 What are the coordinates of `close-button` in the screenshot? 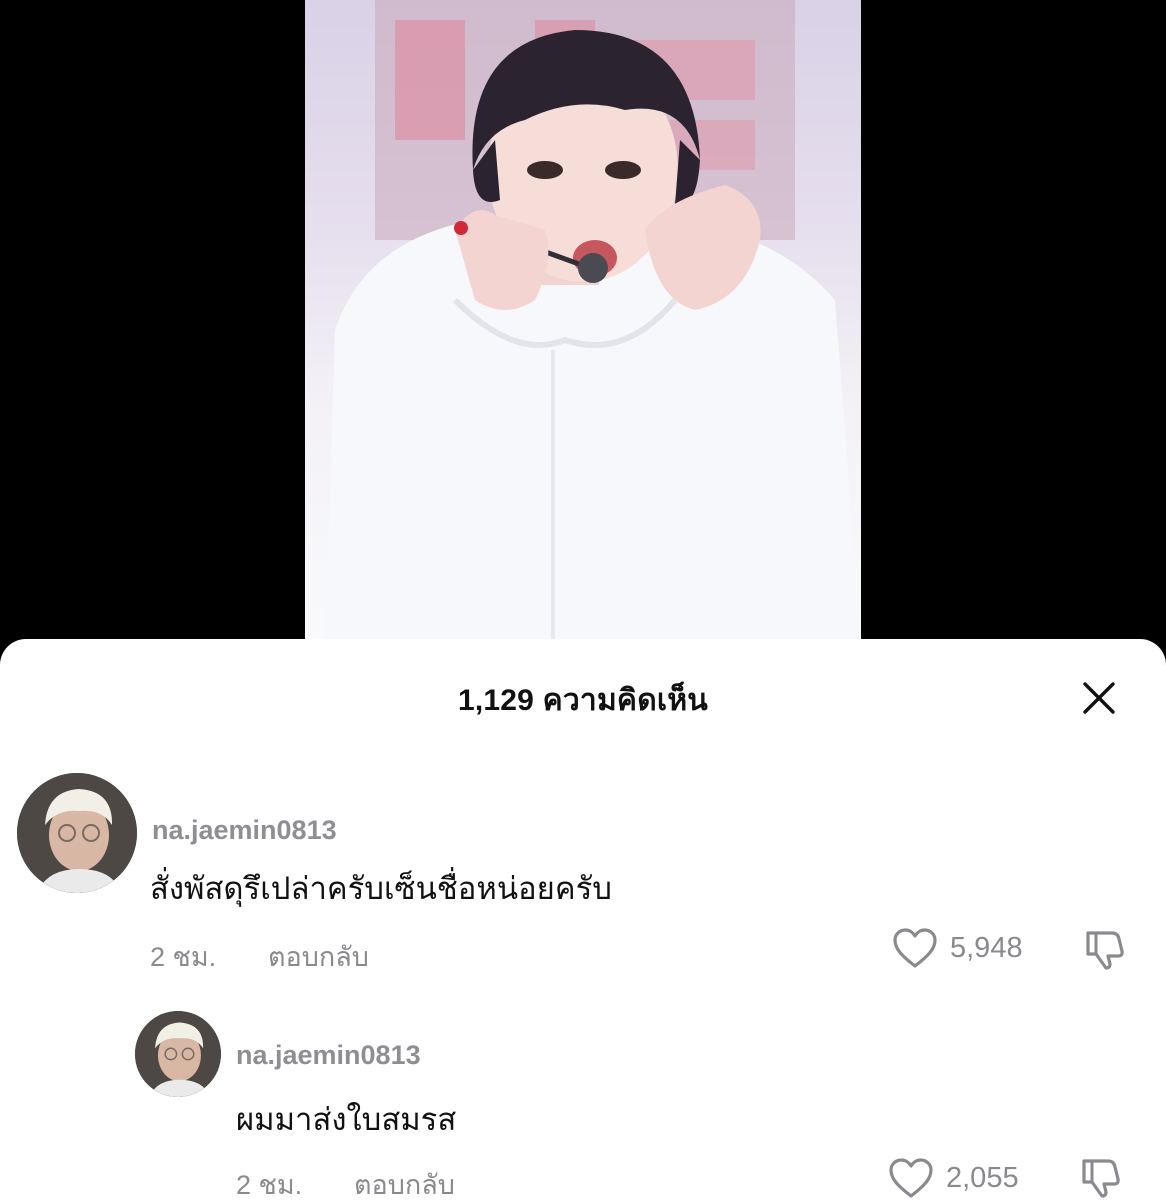 It's located at (1099, 698).